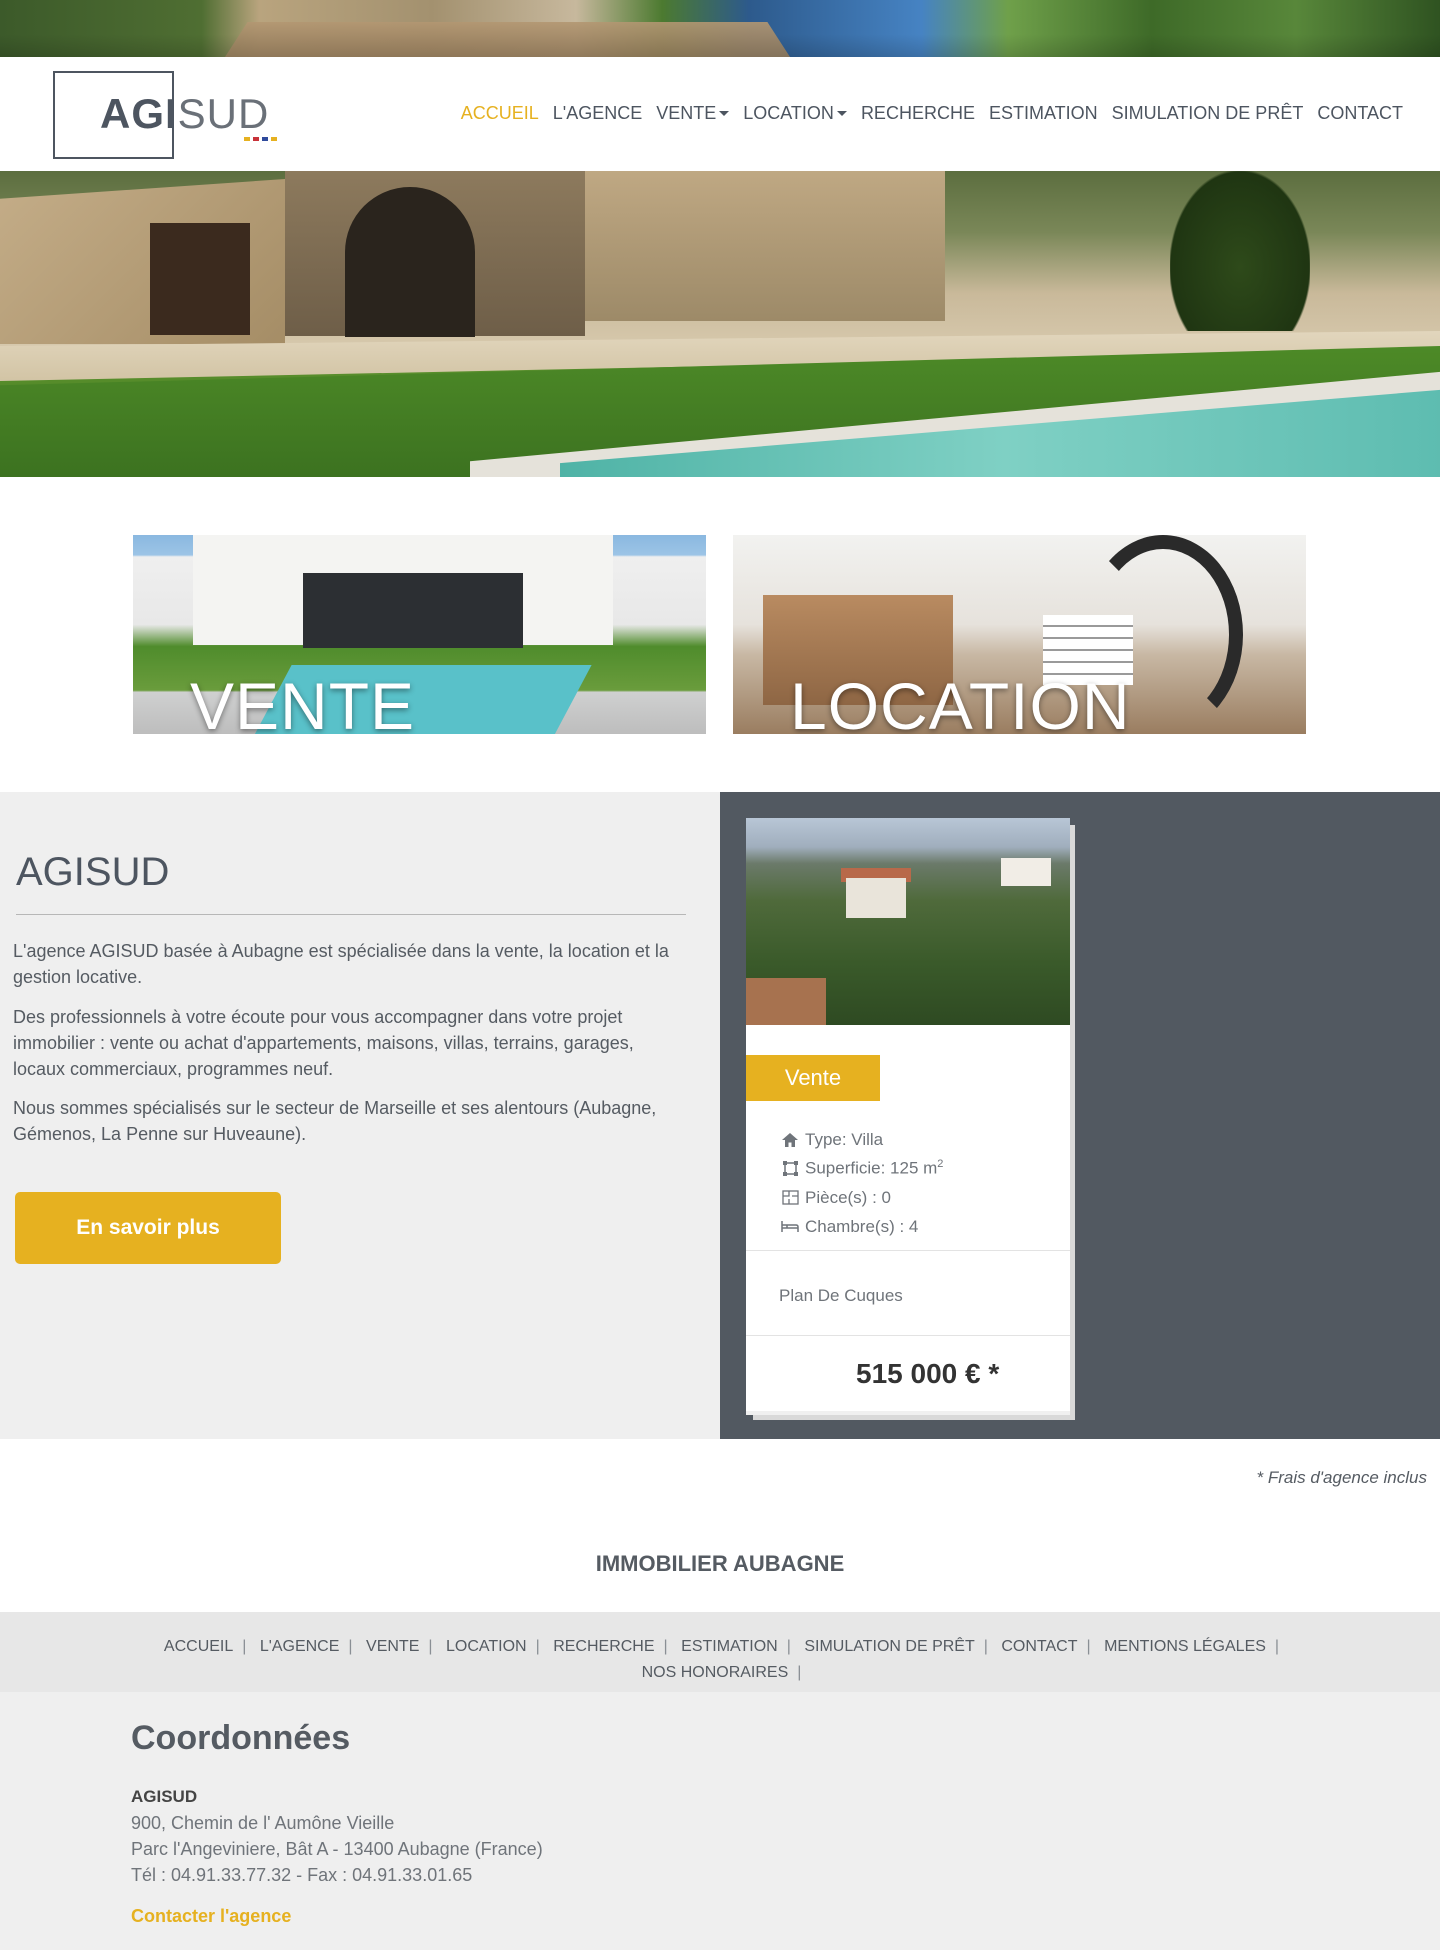  I want to click on nav-recherche: RECHERCHE, so click(918, 113).